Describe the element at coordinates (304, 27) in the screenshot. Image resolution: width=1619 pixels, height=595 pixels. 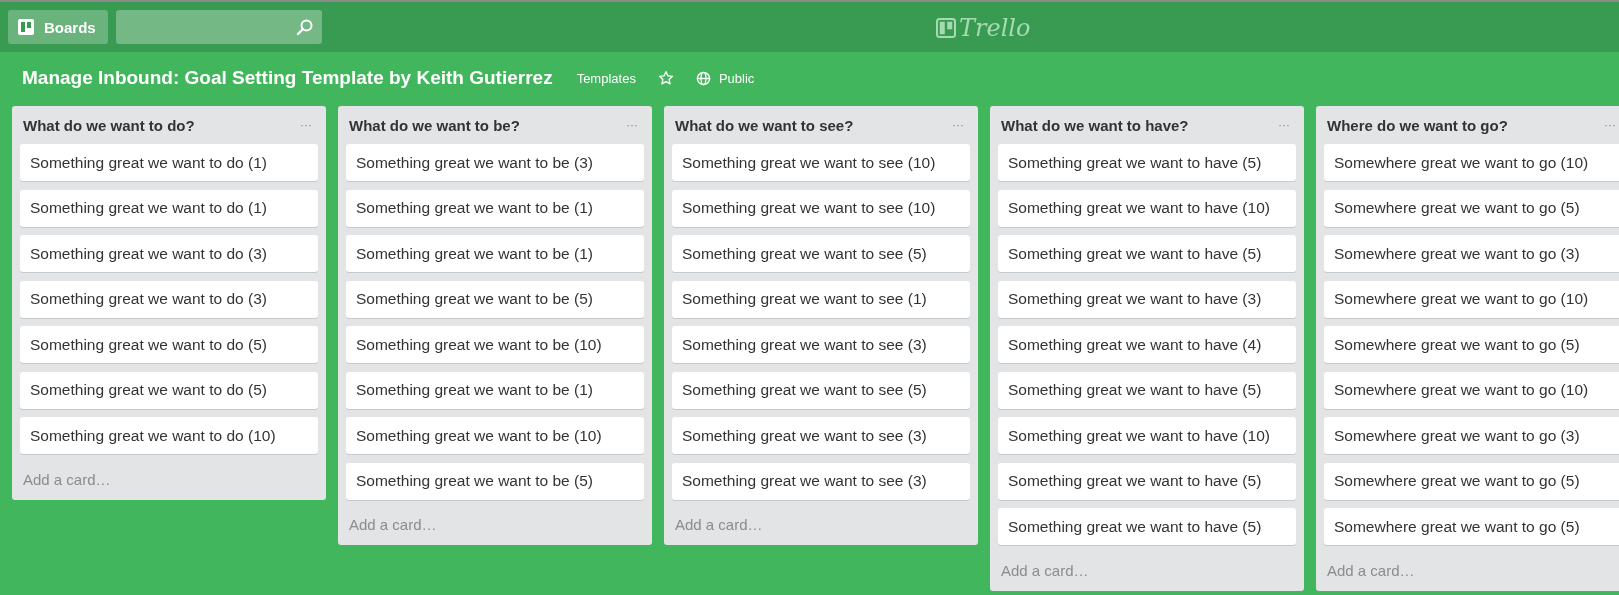
I see `search-icon` at that location.